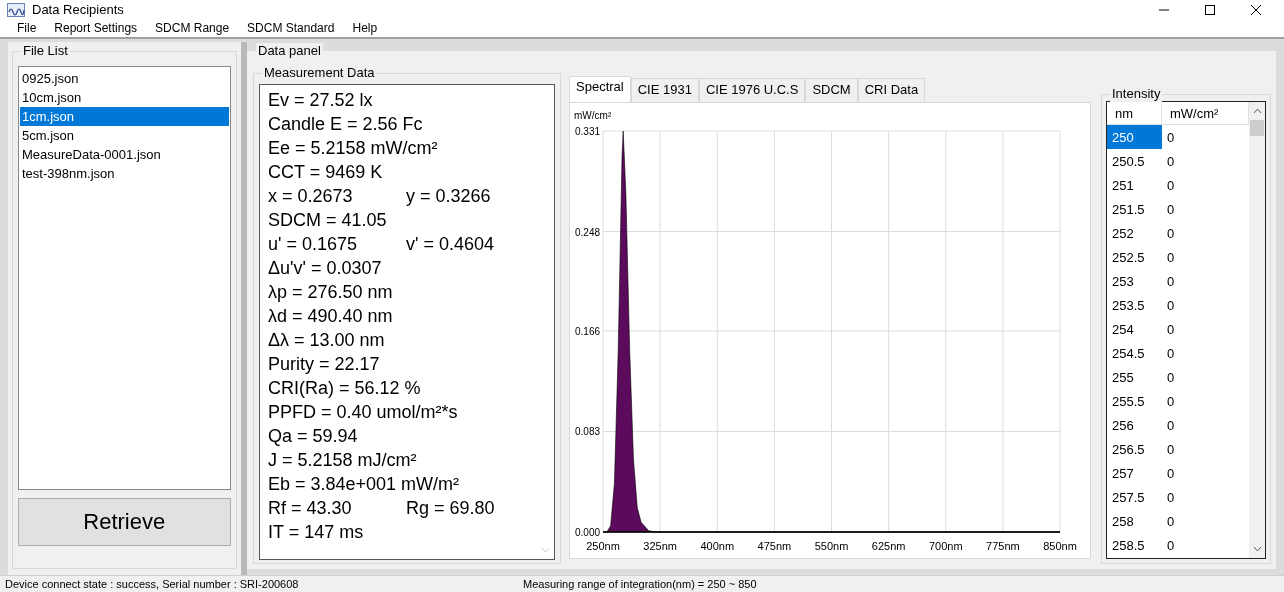 The image size is (1284, 592). What do you see at coordinates (327, 341) in the screenshot?
I see `measurement-value: Δλ = 13.00 nm` at bounding box center [327, 341].